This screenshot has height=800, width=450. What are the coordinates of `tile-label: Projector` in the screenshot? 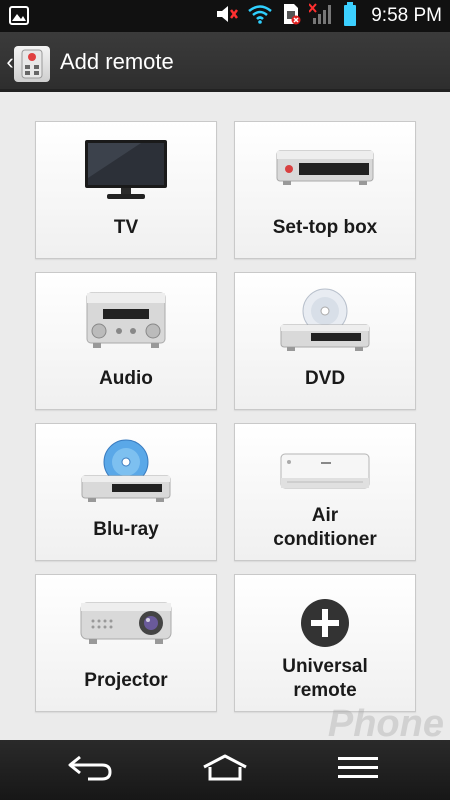 It's located at (126, 680).